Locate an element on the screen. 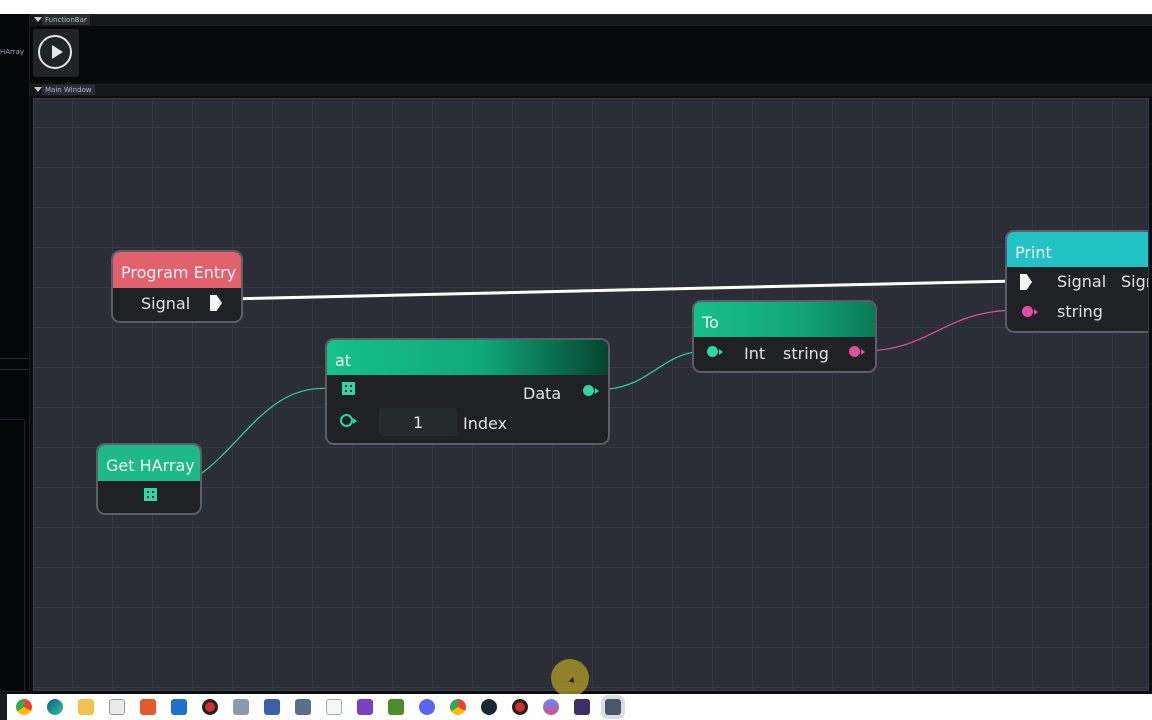 This screenshot has width=1152, height=720. tool-icon is located at coordinates (241, 707).